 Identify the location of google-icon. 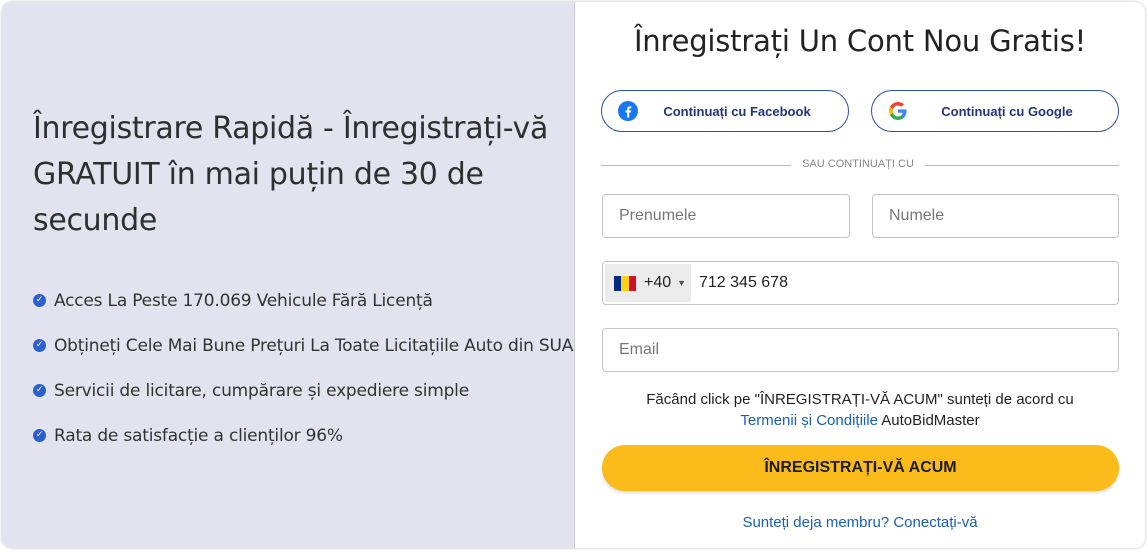
(898, 111).